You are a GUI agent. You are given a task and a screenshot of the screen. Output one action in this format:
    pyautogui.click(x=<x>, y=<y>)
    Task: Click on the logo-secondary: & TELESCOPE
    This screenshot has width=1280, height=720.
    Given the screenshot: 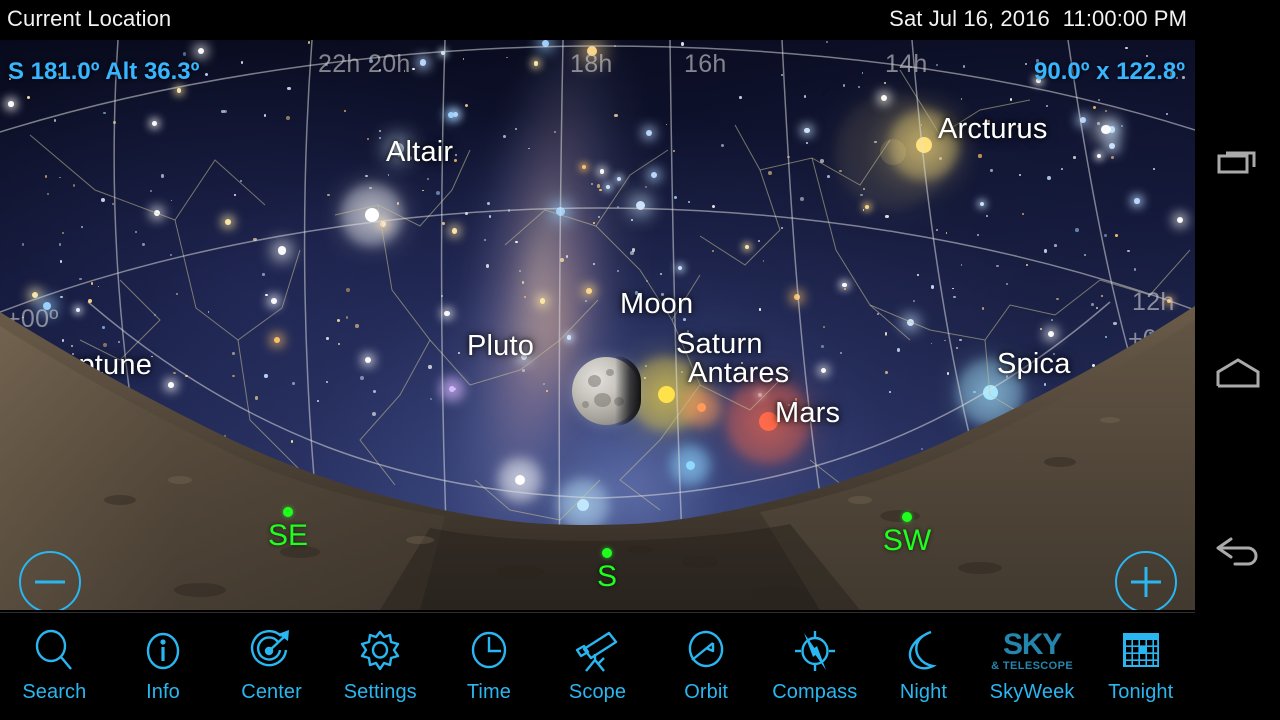 What is the action you would take?
    pyautogui.click(x=1032, y=665)
    